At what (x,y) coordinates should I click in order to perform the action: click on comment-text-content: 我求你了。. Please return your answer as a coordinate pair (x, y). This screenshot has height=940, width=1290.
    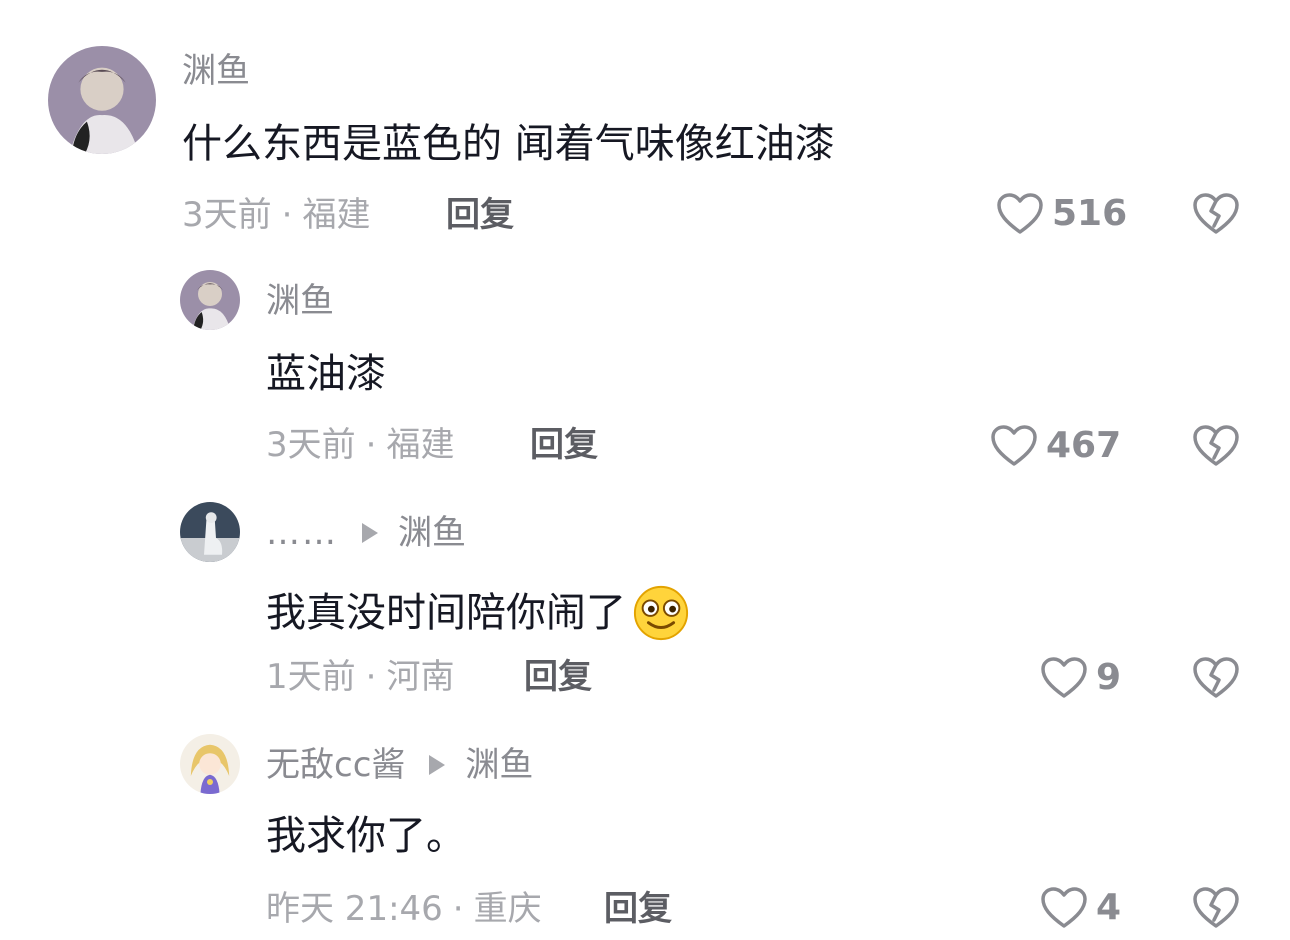
    Looking at the image, I should click on (366, 836).